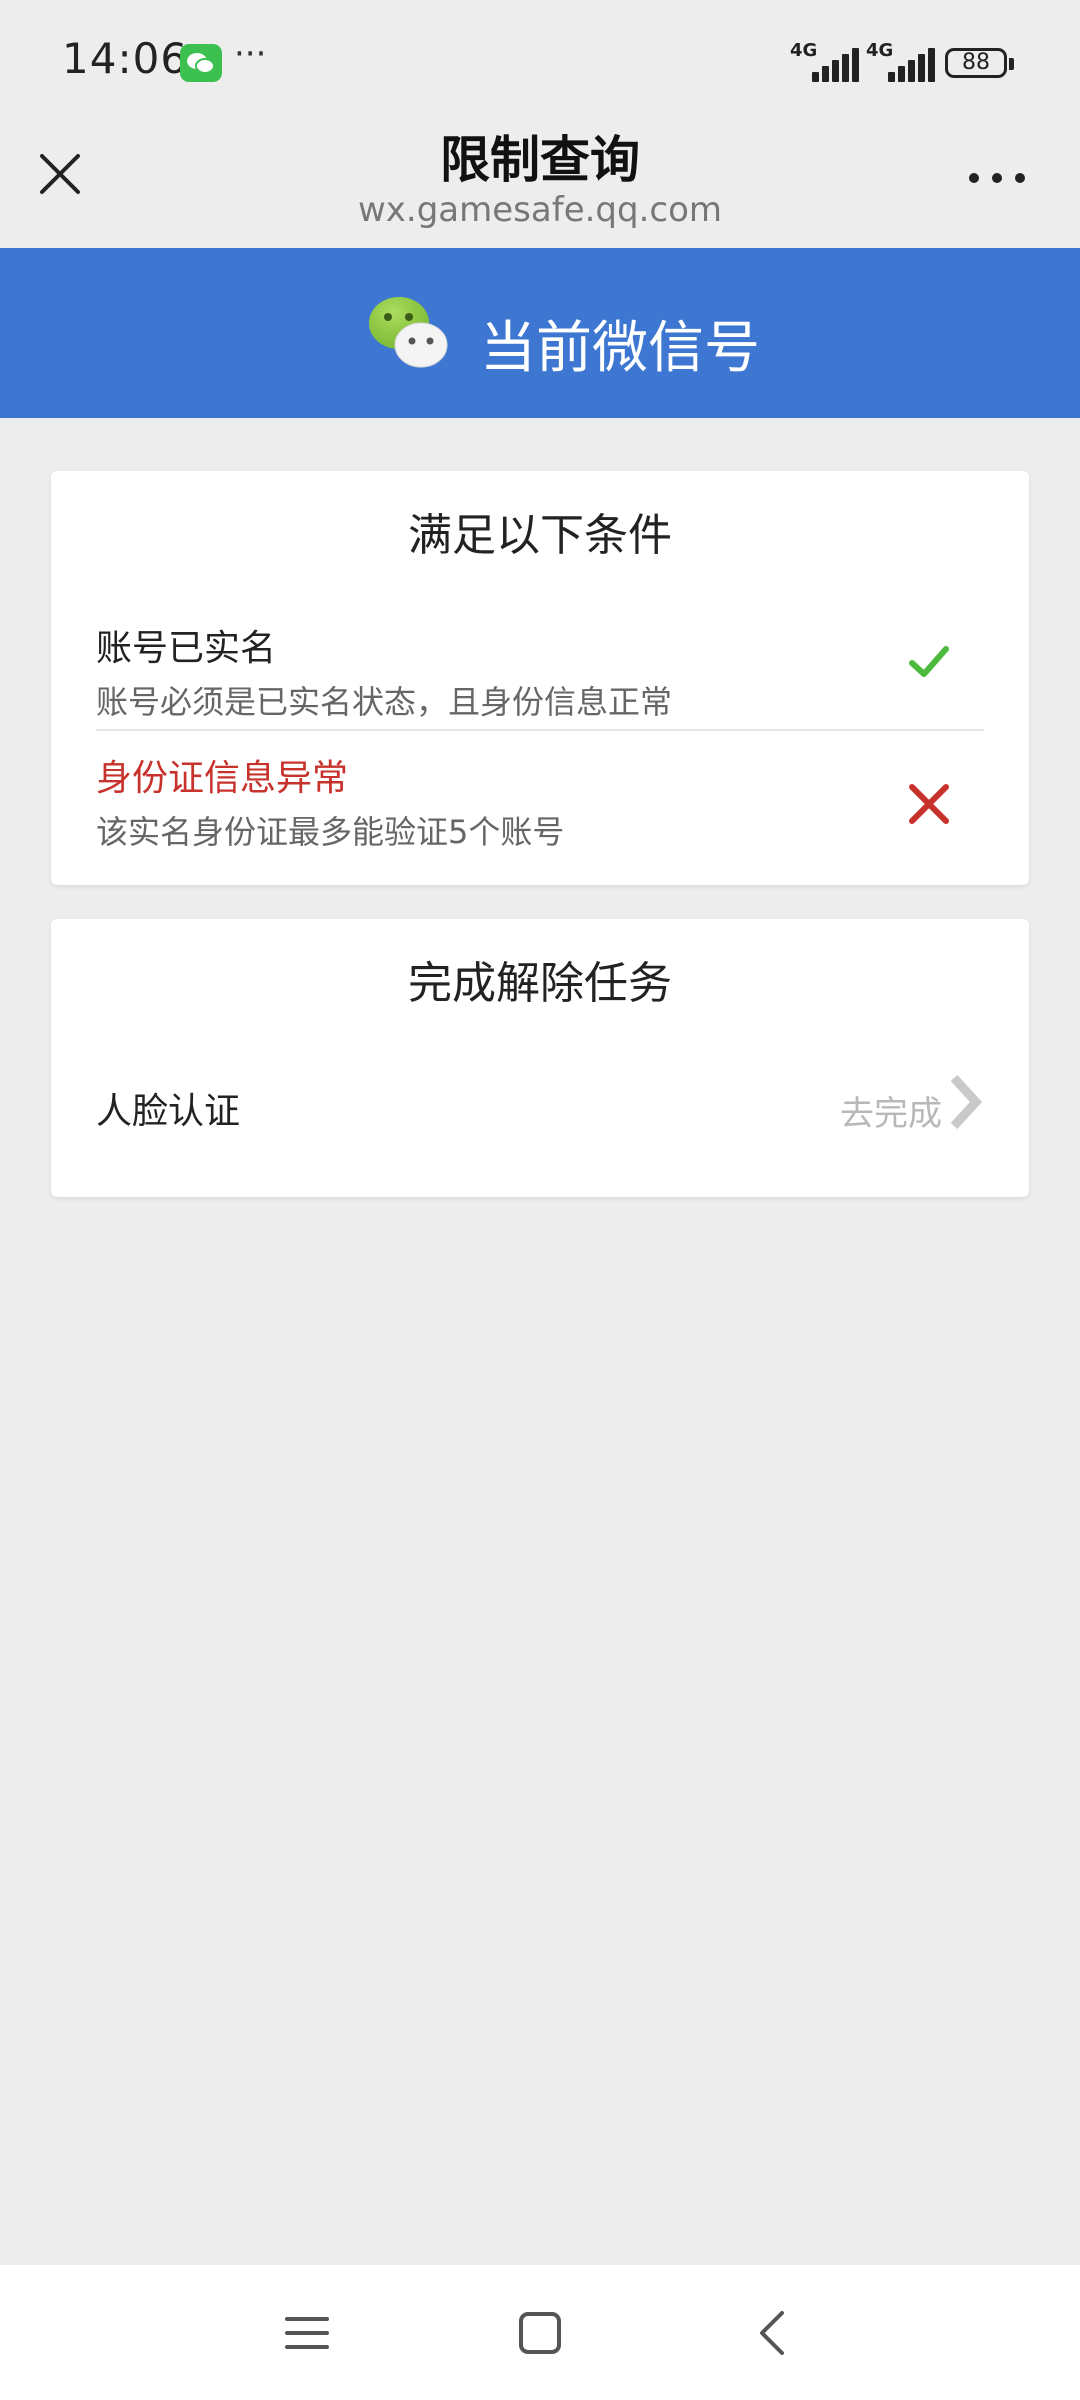 The image size is (1080, 2400). I want to click on tasks-title: 完成解除任务, so click(540, 983).